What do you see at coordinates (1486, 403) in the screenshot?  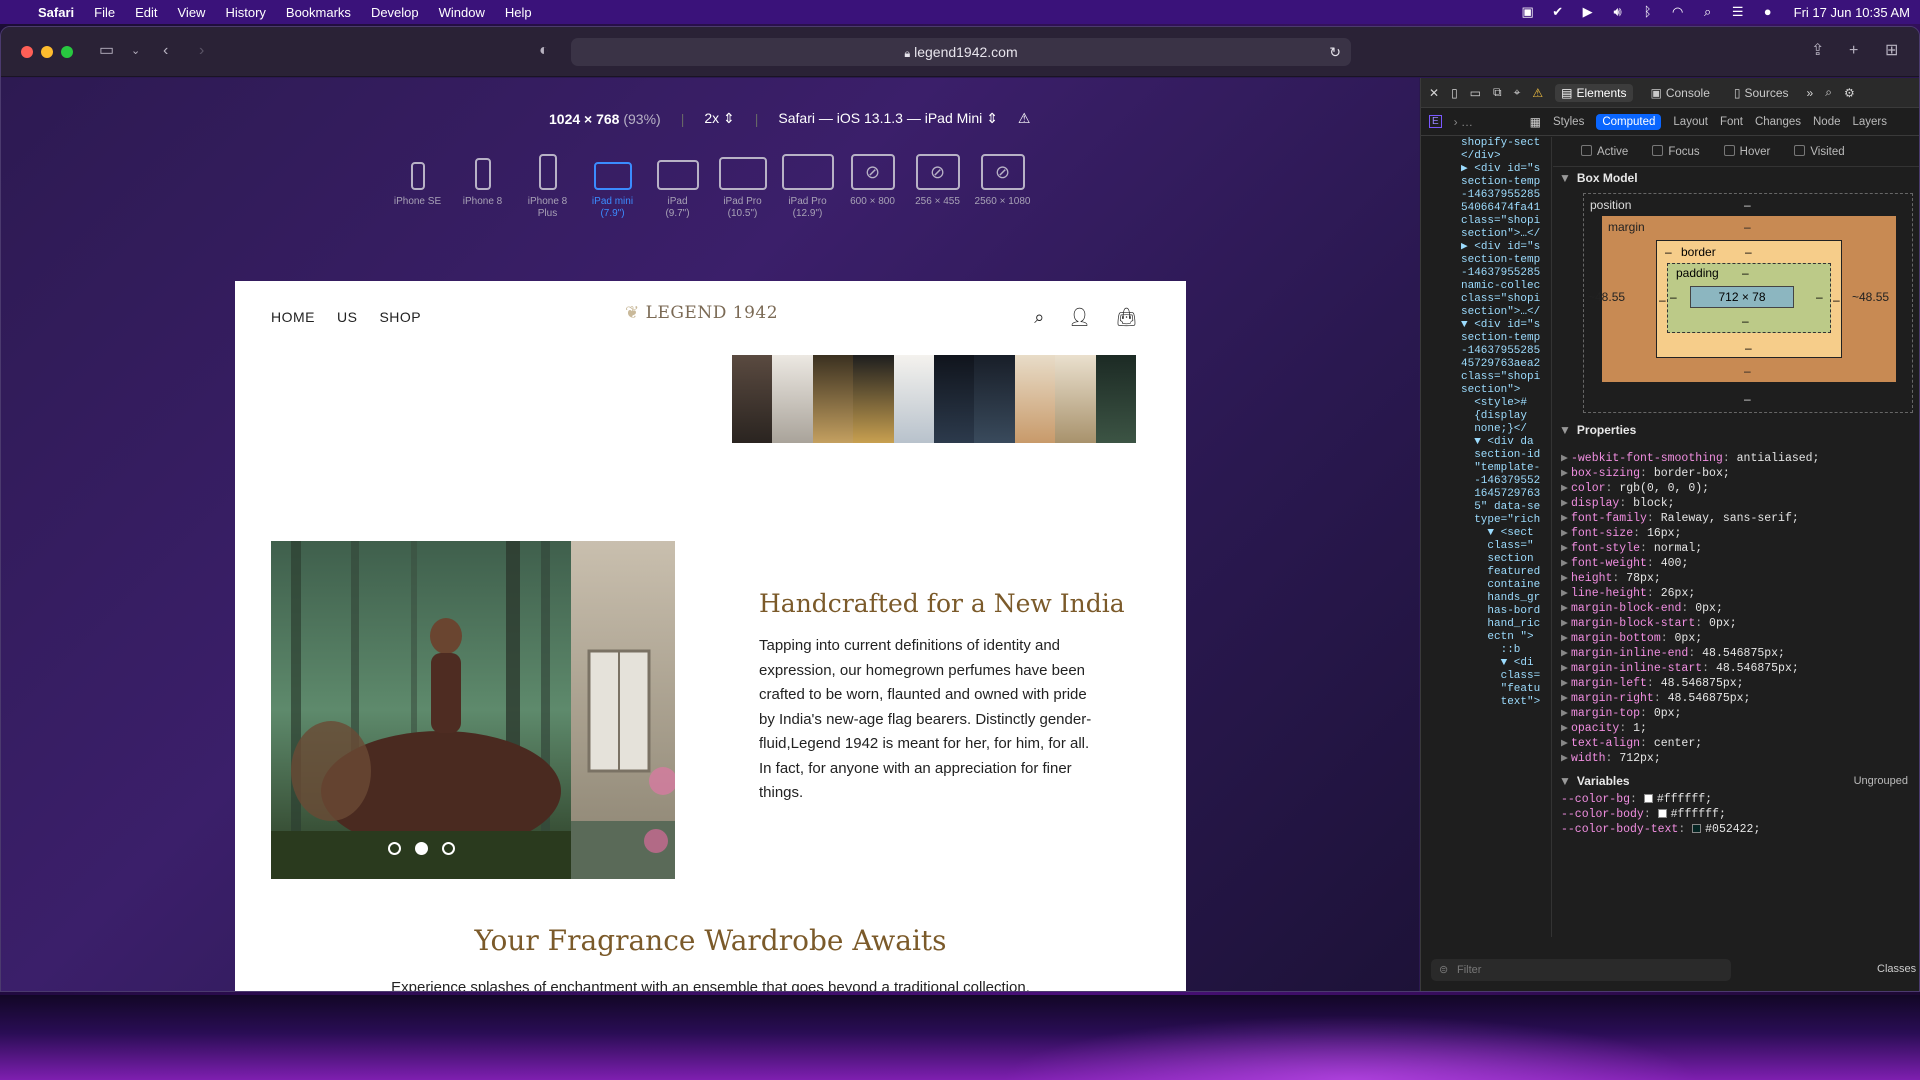 I see `dom-node-line: <style>#` at bounding box center [1486, 403].